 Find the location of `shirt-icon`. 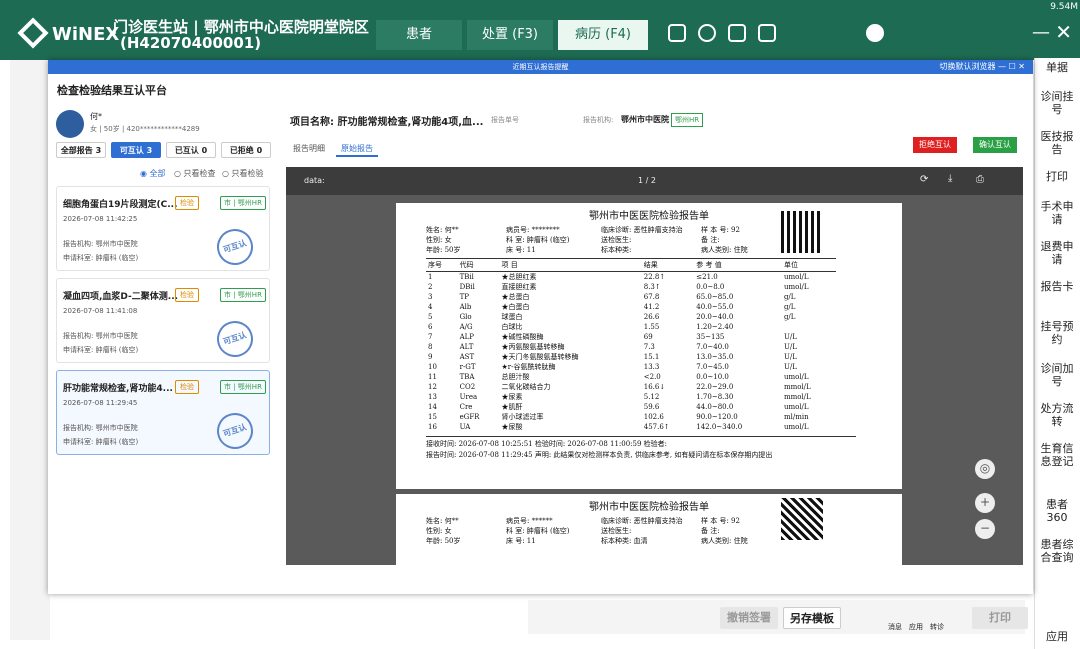

shirt-icon is located at coordinates (677, 33).